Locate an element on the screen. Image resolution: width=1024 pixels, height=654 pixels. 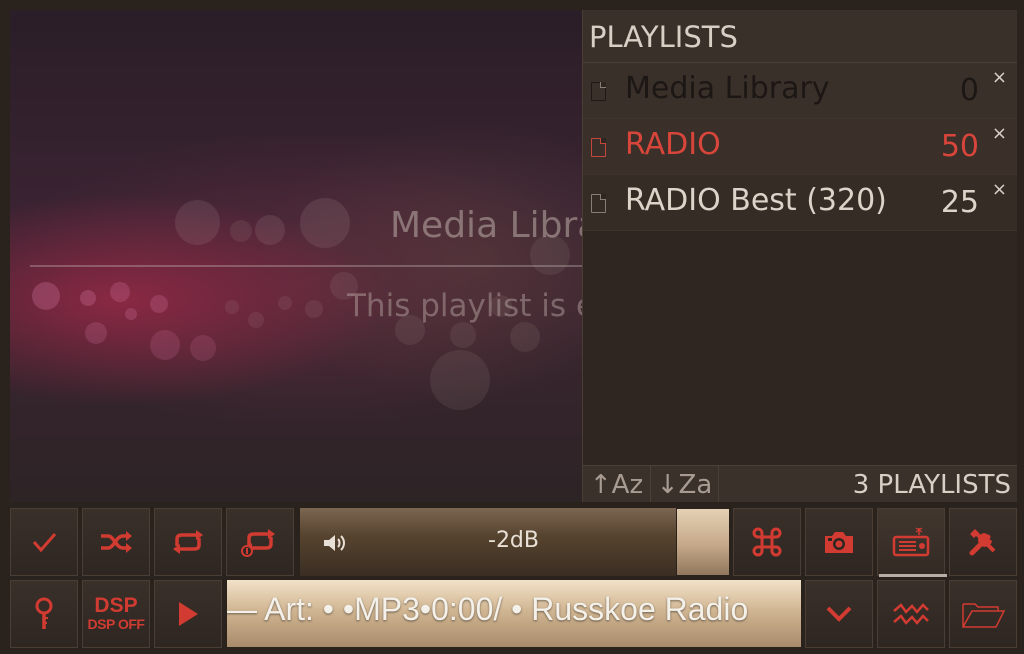
playlist-item-media-library: Media Library 0 × is located at coordinates (800, 91).